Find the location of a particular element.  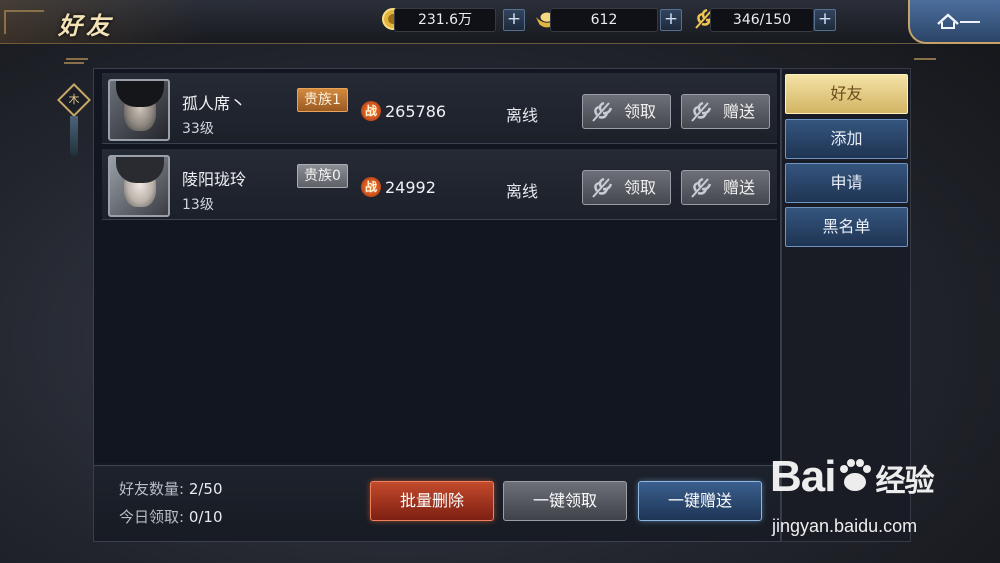

friend-count-label: 好友数量: is located at coordinates (154, 489).